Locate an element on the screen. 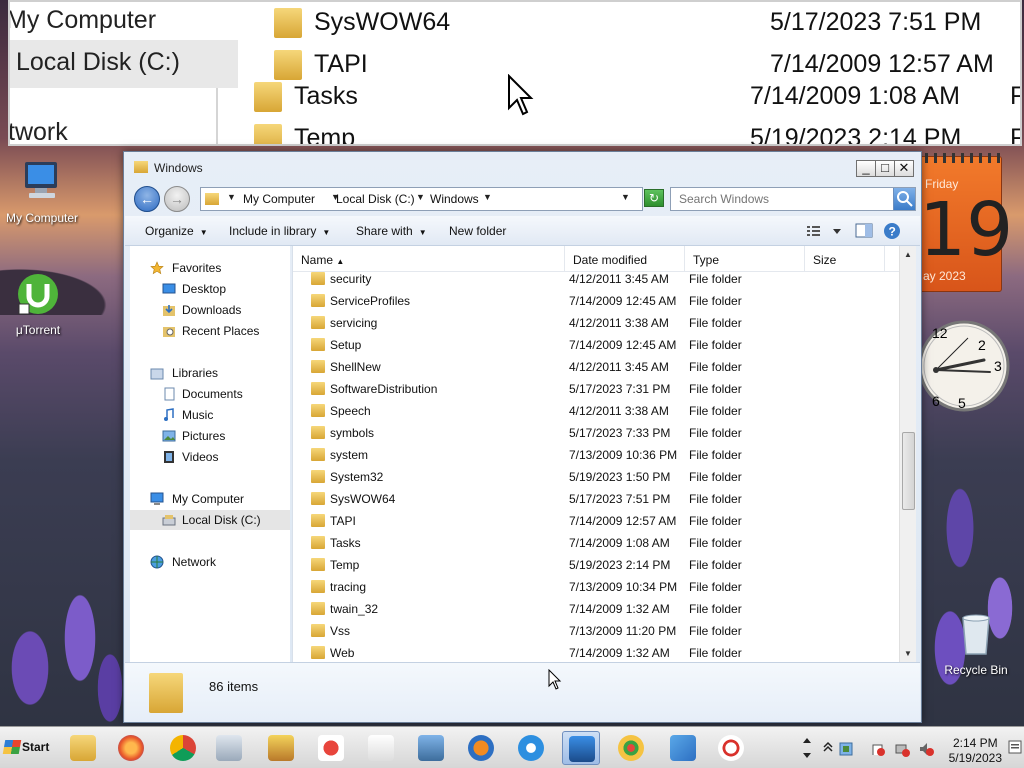 Image resolution: width=1024 pixels, height=768 pixels. taskbar-clock: 2:14 PM 5/19/2023 is located at coordinates (975, 751).